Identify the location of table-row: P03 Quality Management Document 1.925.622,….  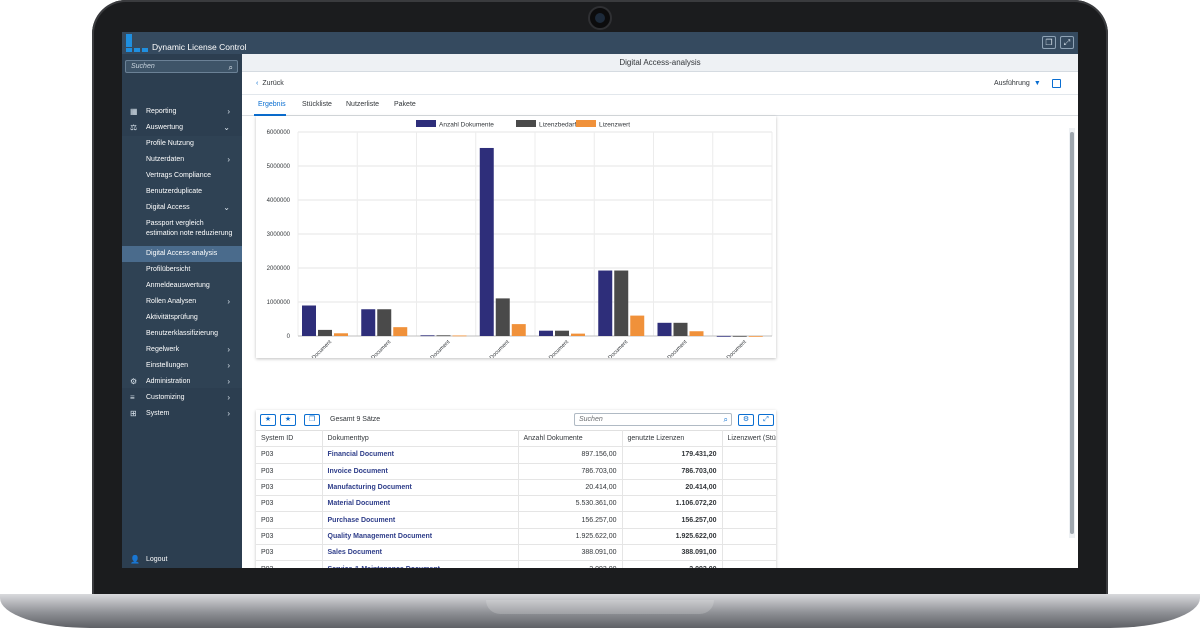
(516, 537).